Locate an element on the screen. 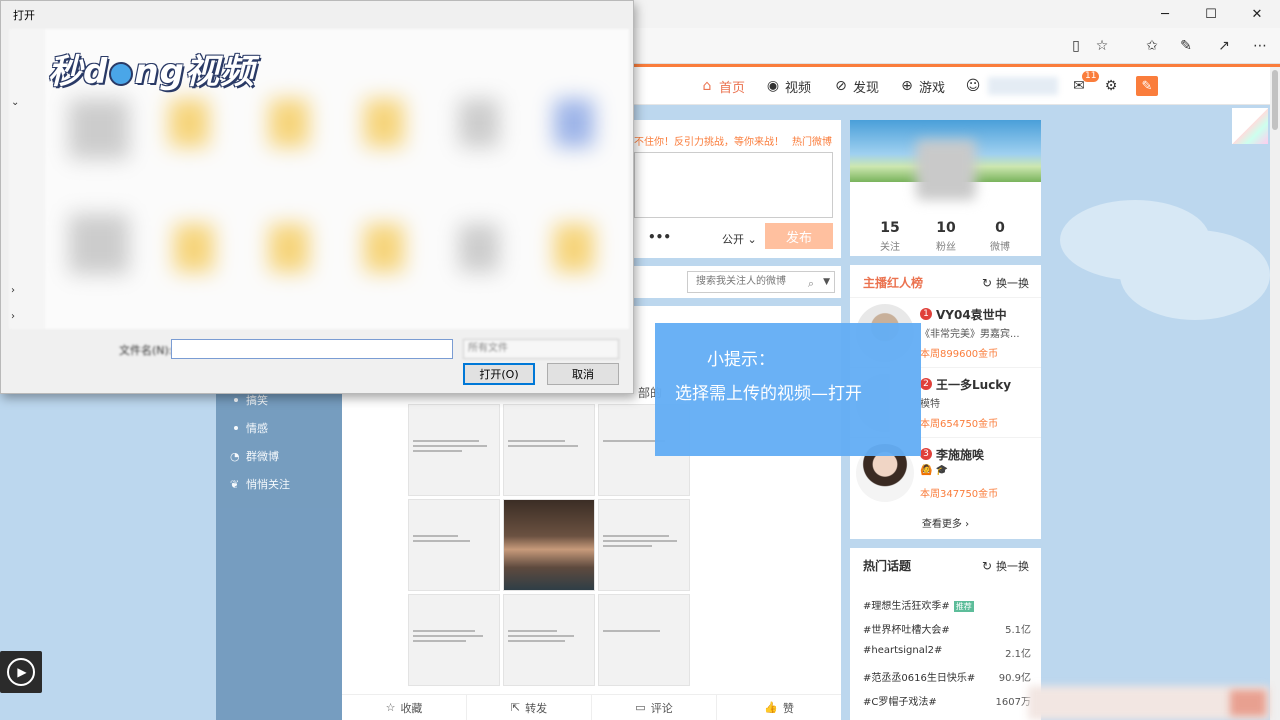 The image size is (1280, 720). left-nav-item-funny: 搞笑 is located at coordinates (249, 400).